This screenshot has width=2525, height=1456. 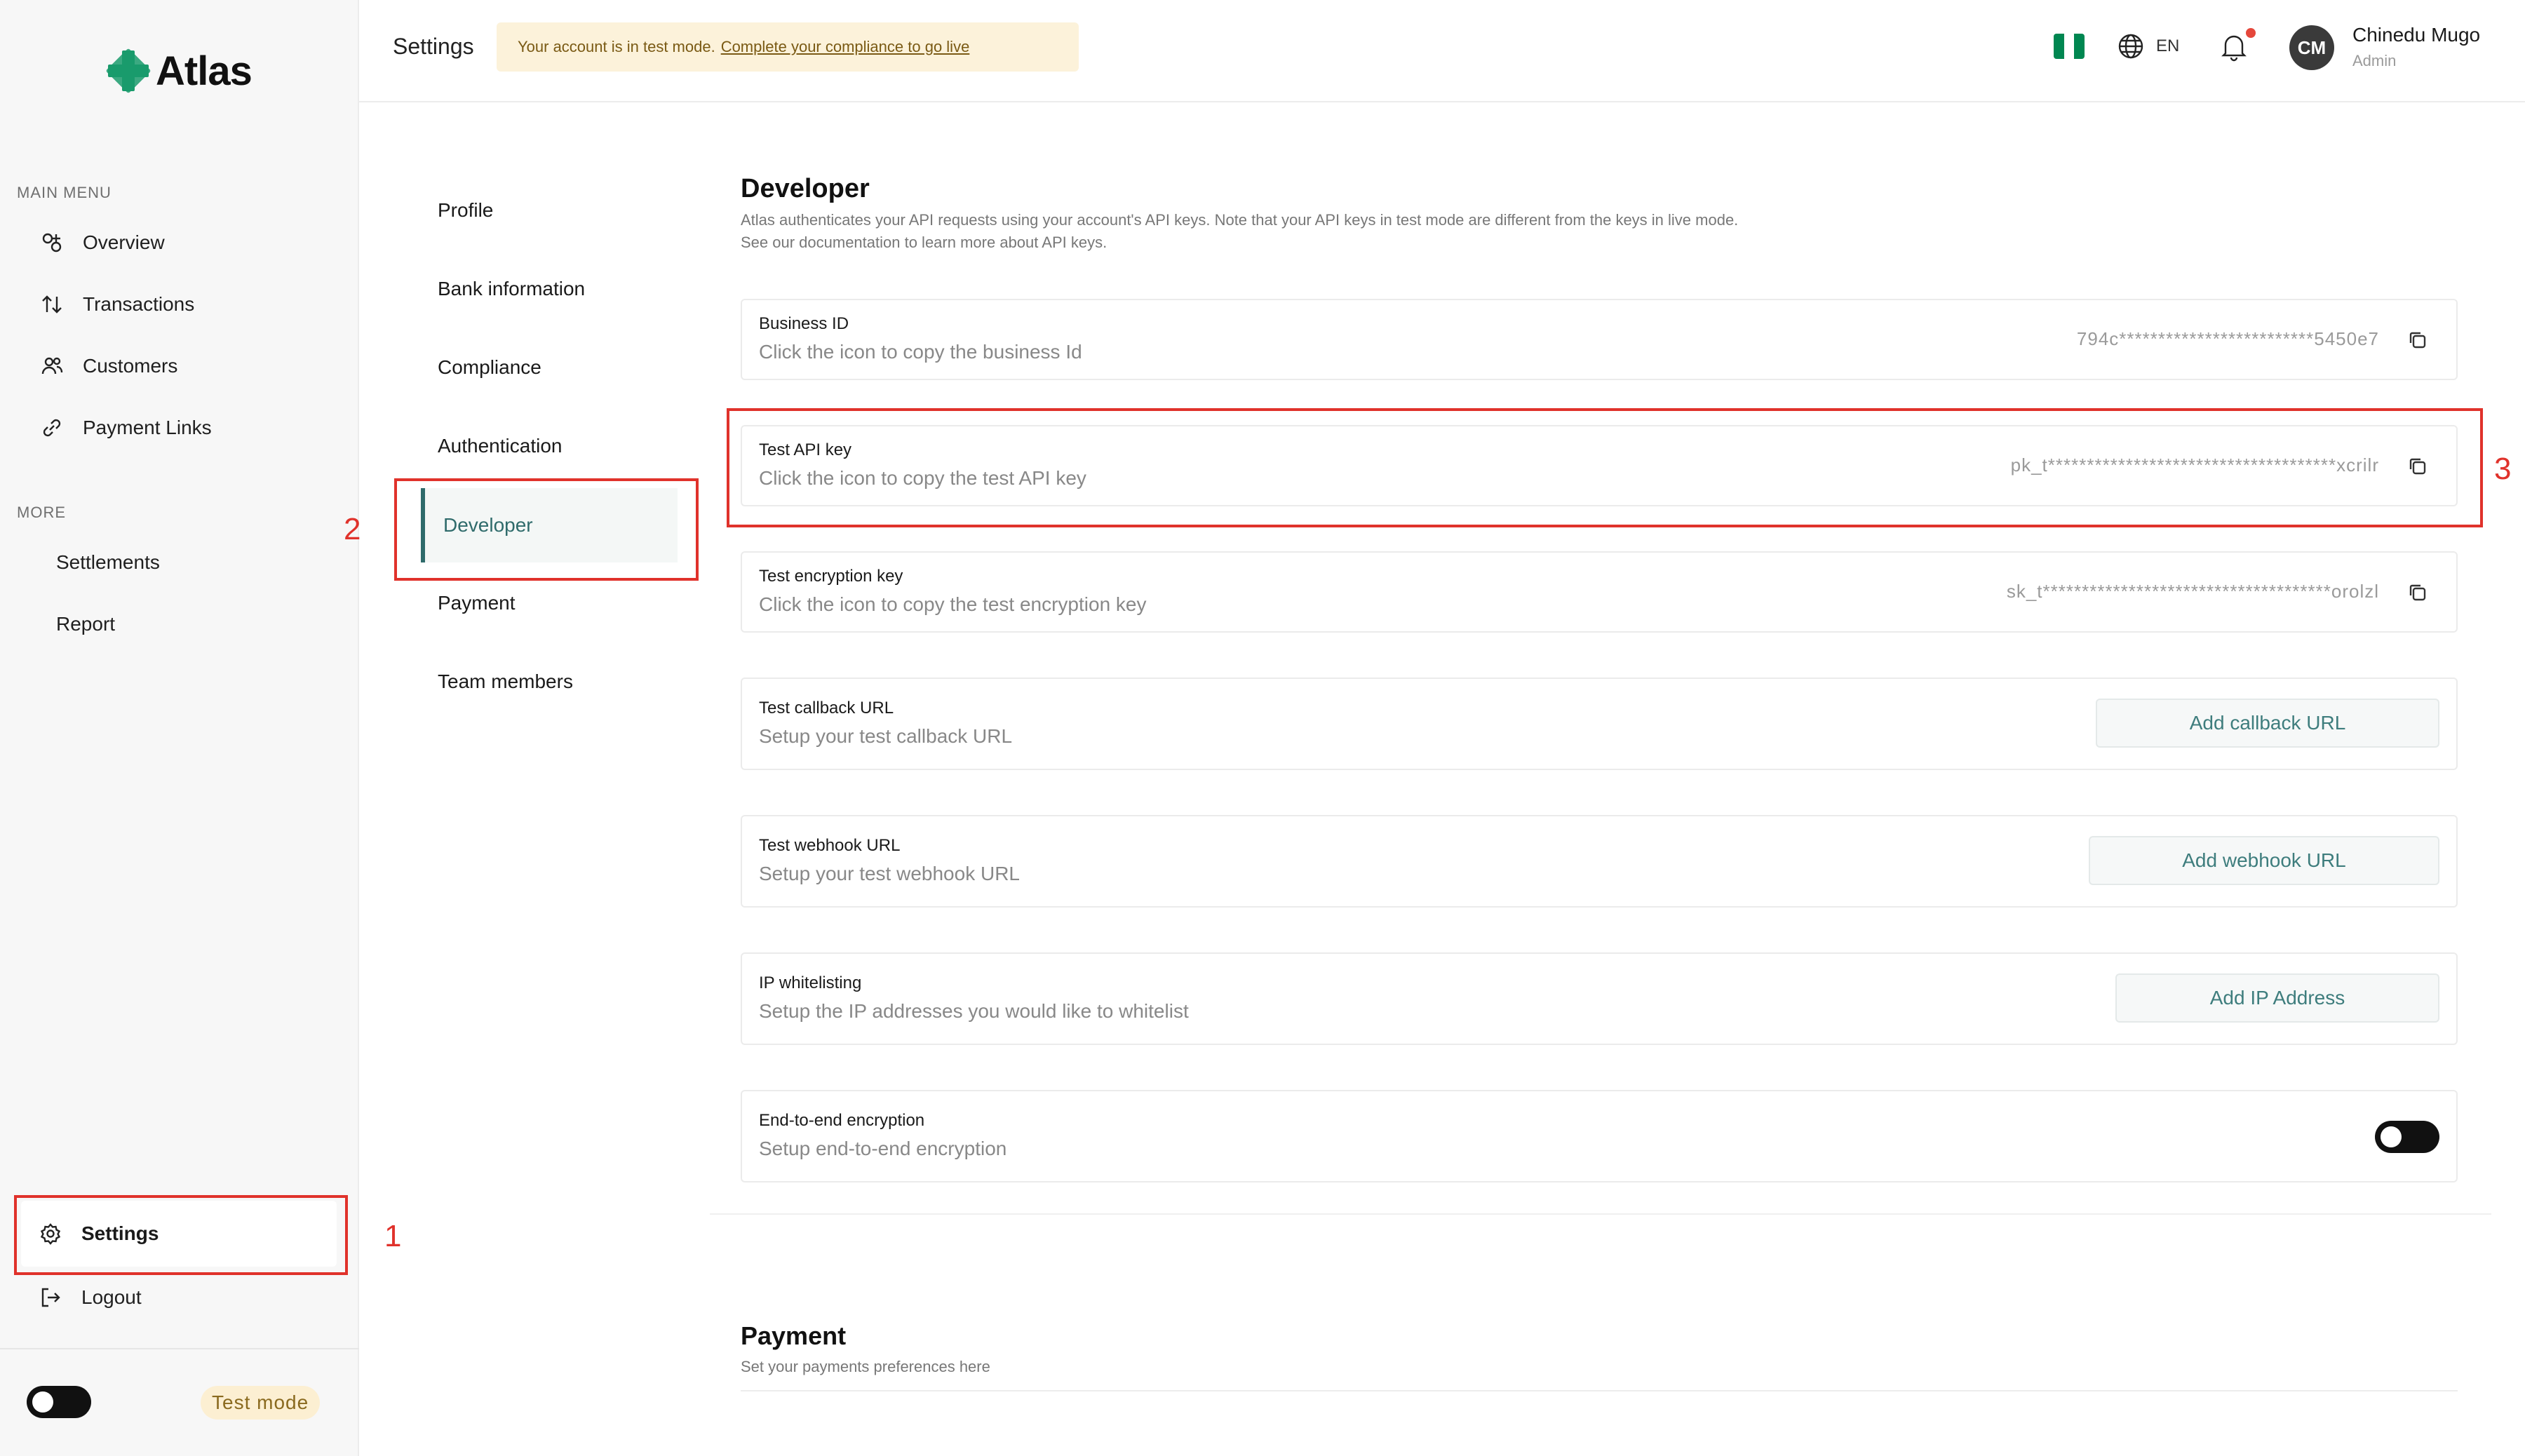 I want to click on nigeria-flag-icon, so click(x=2069, y=46).